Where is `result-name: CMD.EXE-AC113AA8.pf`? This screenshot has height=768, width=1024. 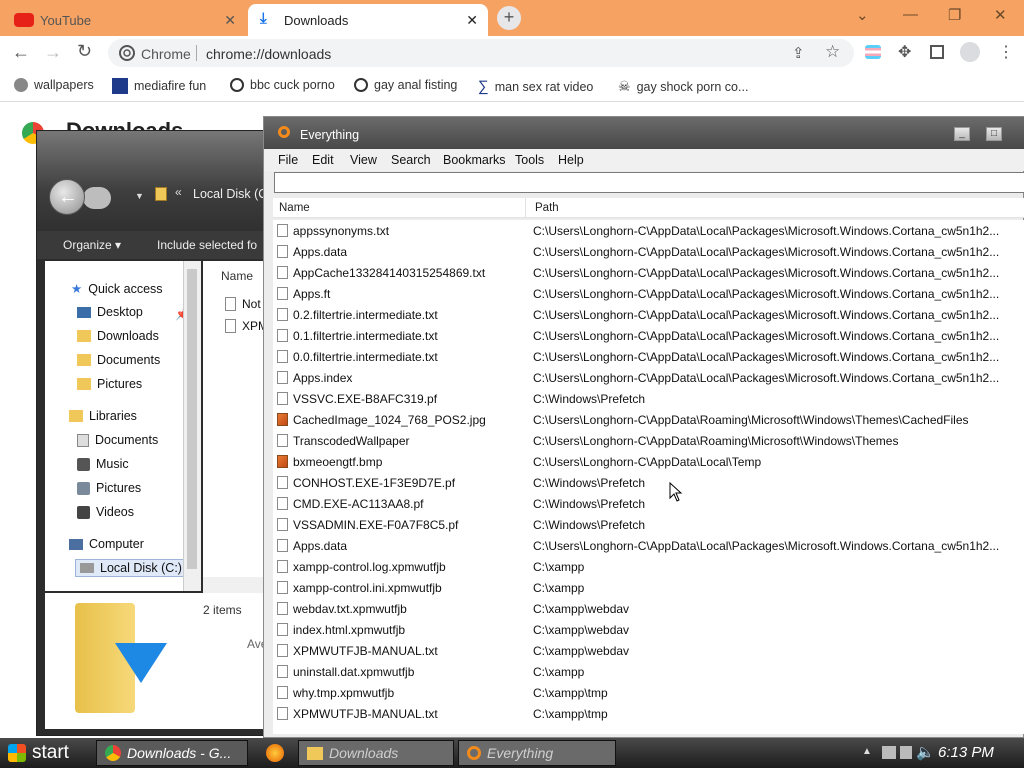 result-name: CMD.EXE-AC113AA8.pf is located at coordinates (358, 504).